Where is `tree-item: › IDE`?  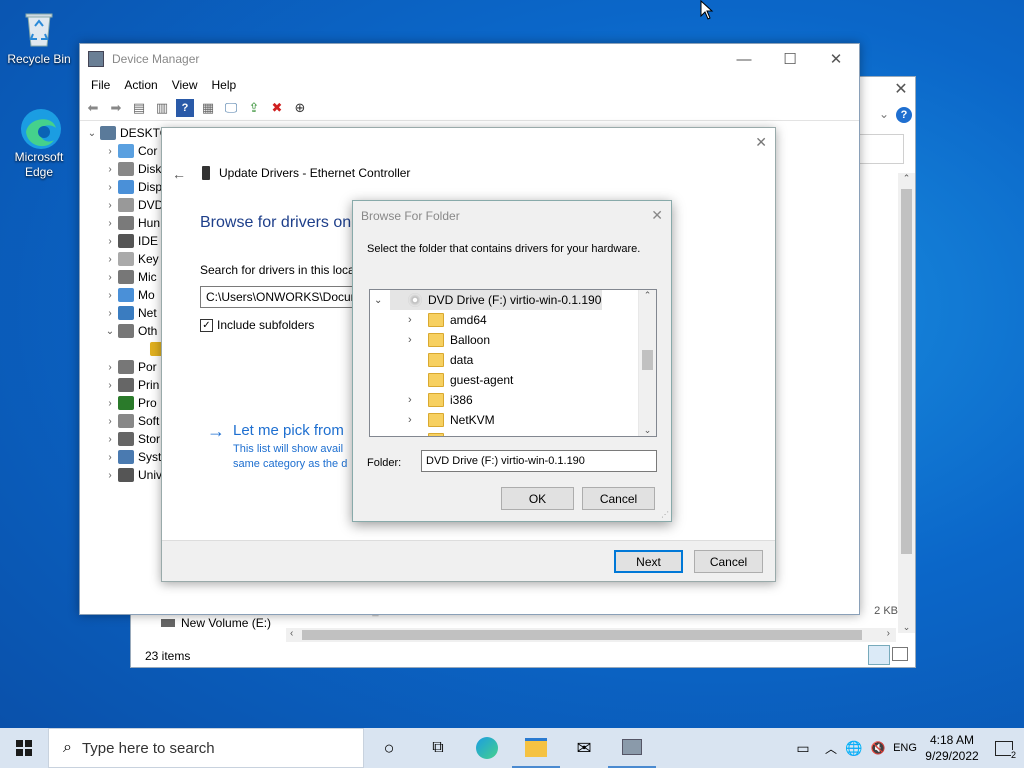 tree-item: › IDE is located at coordinates (125, 241).